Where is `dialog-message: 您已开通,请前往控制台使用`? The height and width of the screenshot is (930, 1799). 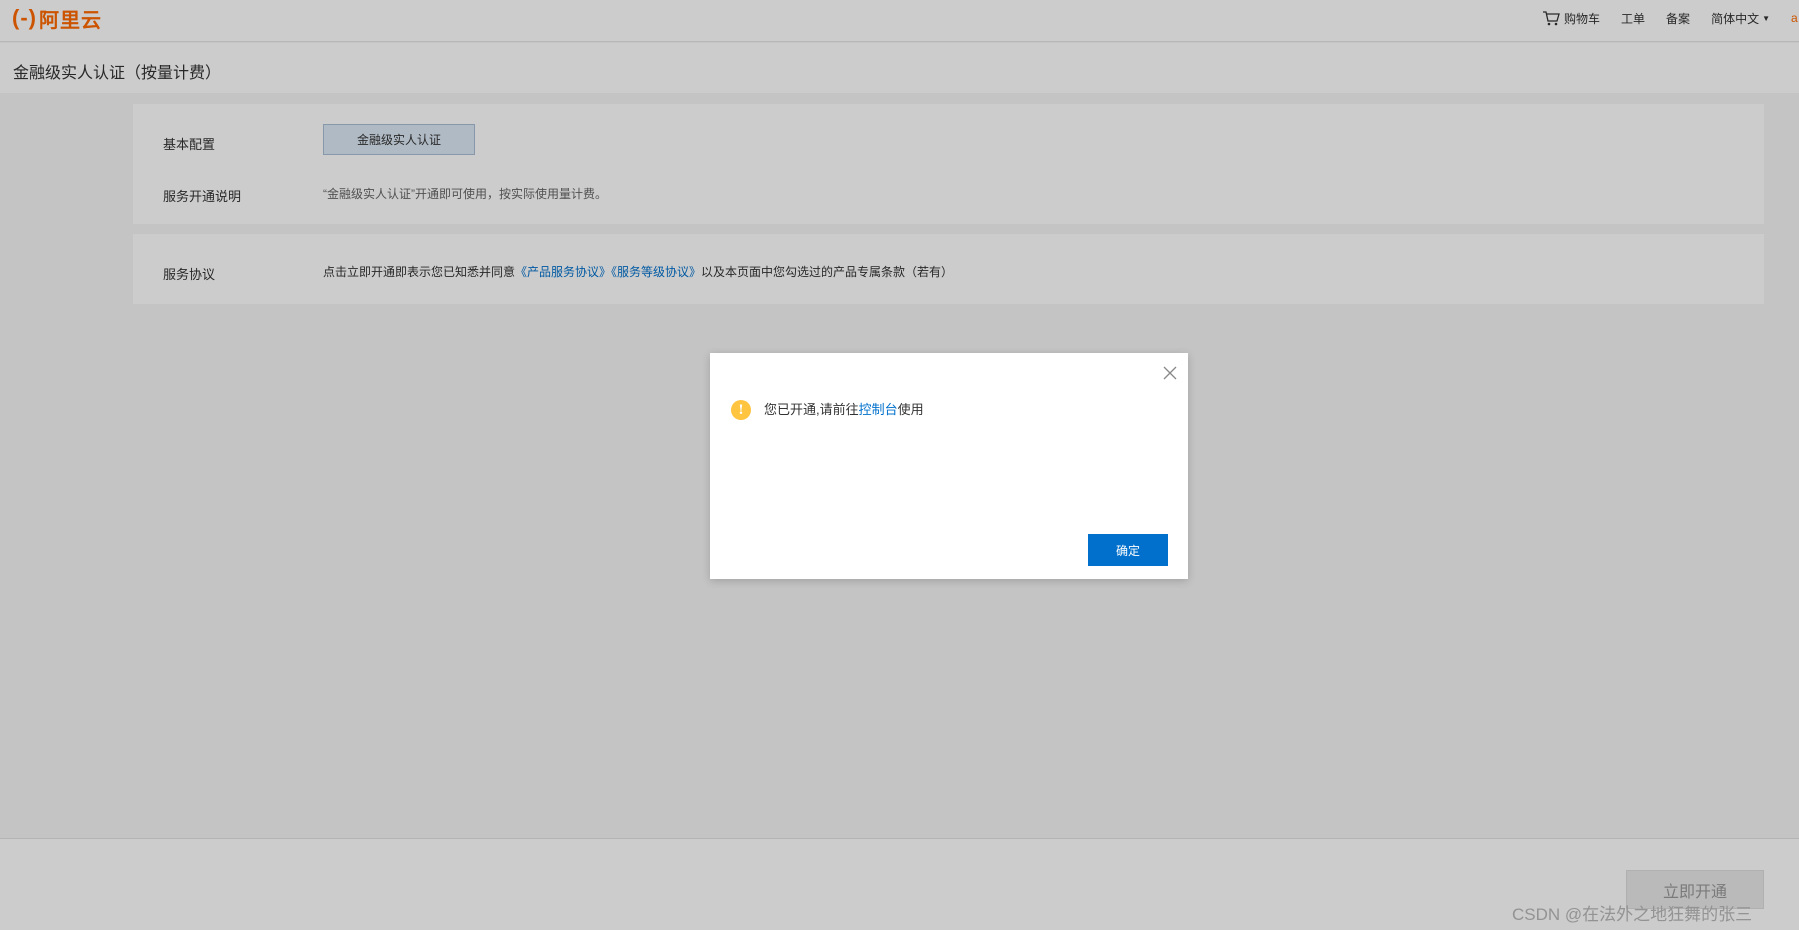 dialog-message: 您已开通,请前往控制台使用 is located at coordinates (844, 408).